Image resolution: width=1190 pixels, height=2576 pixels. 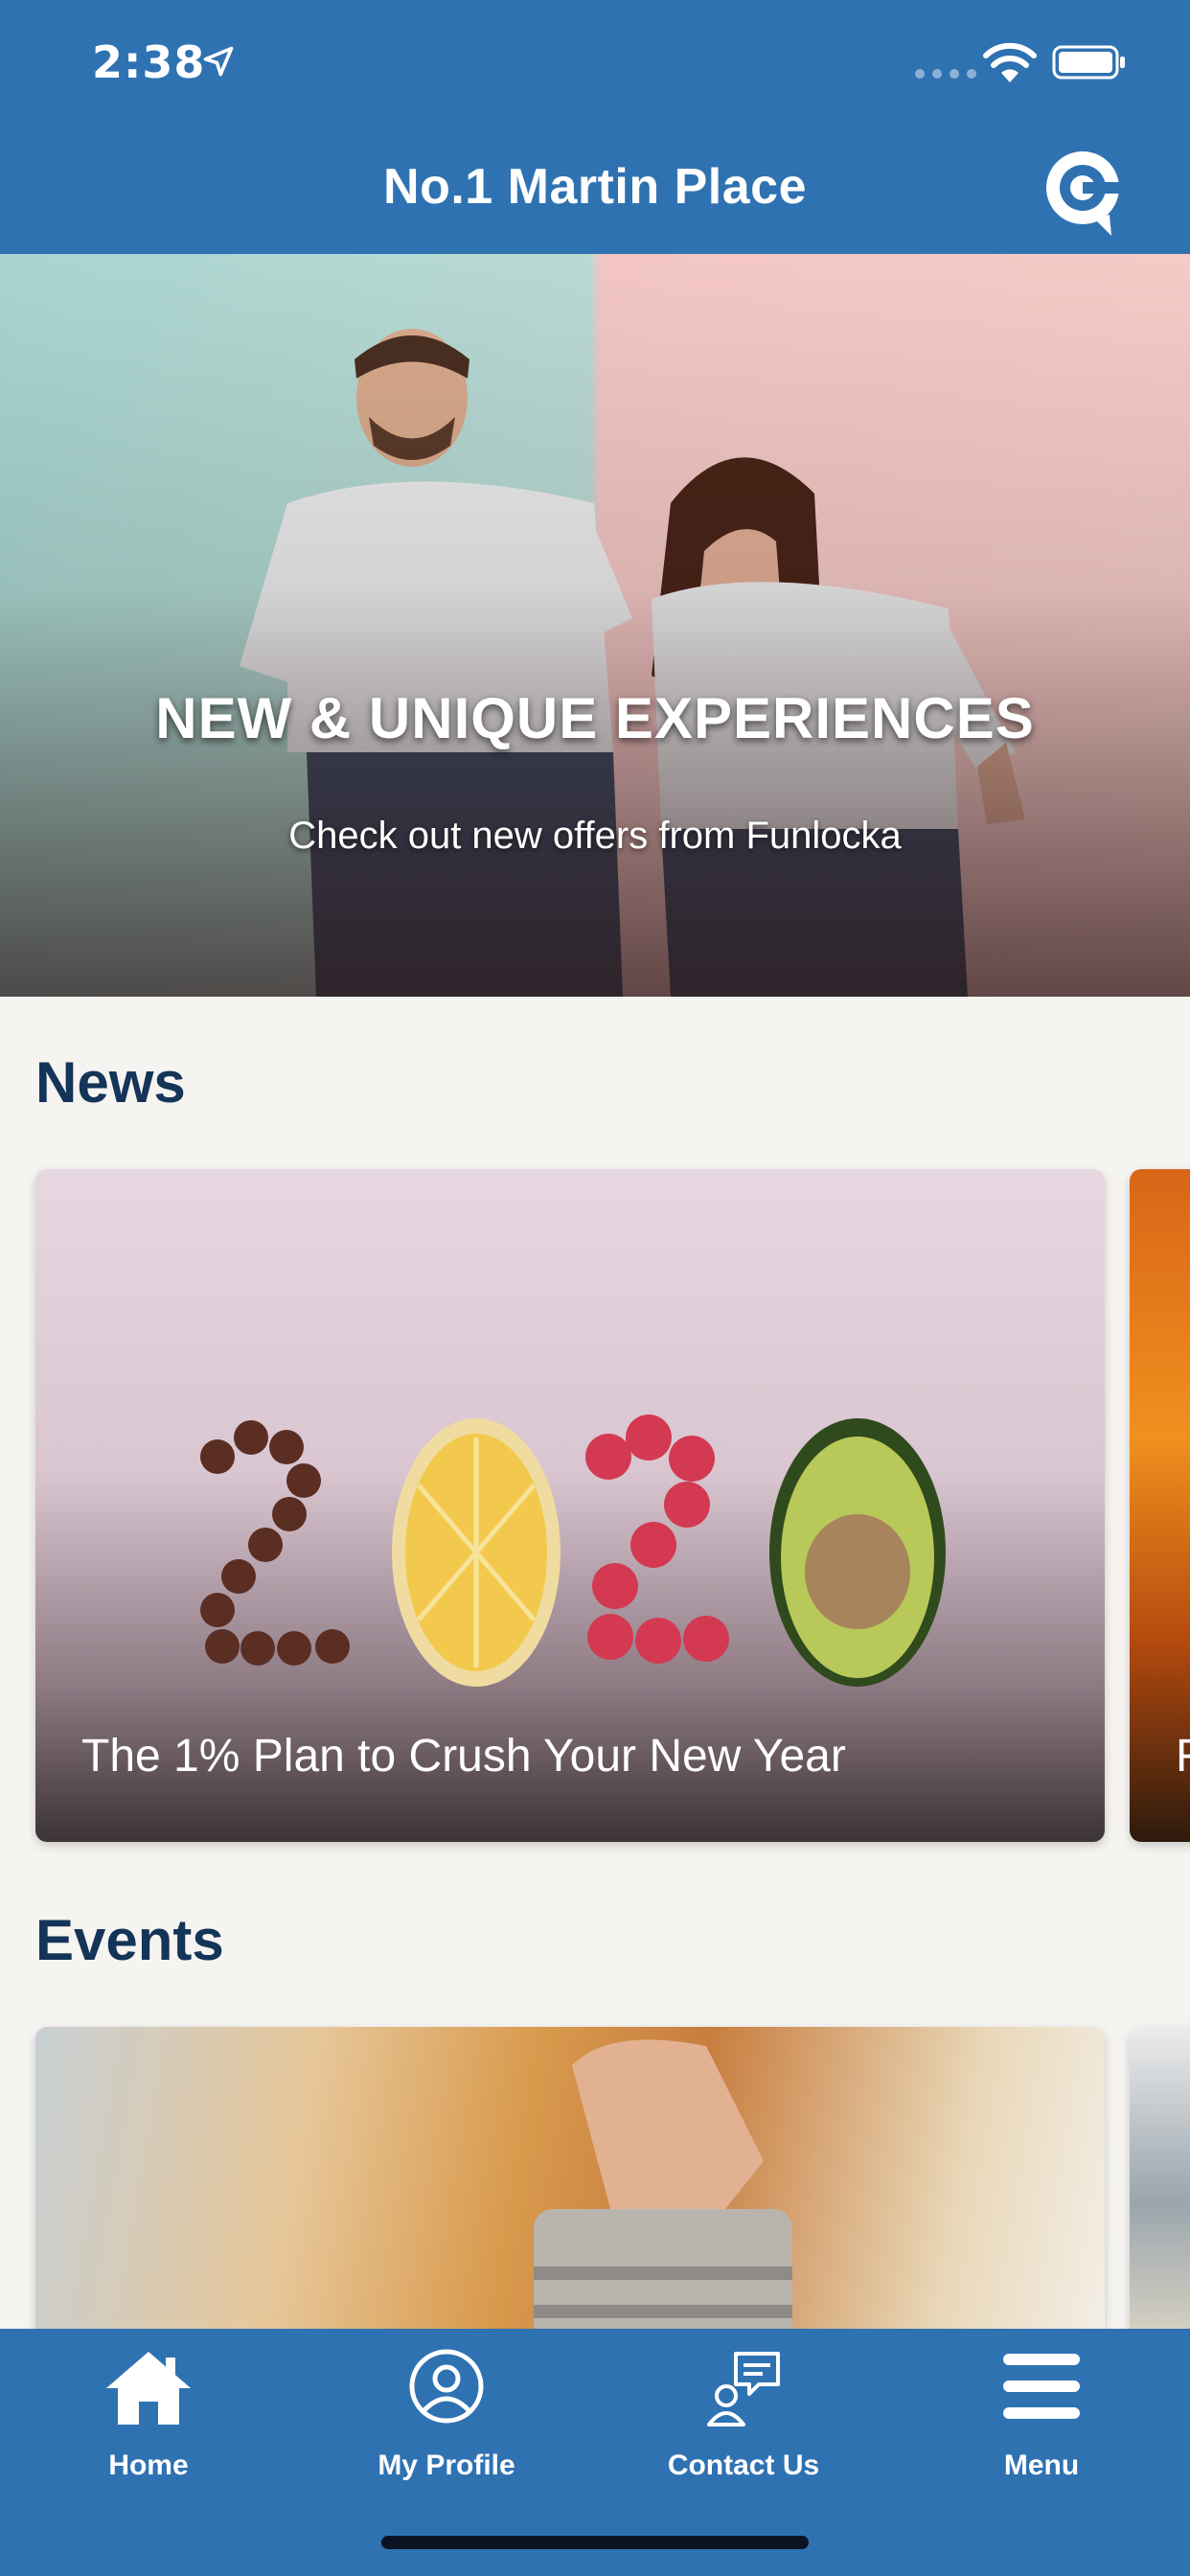 What do you see at coordinates (1183, 1756) in the screenshot?
I see `news-card-title: F` at bounding box center [1183, 1756].